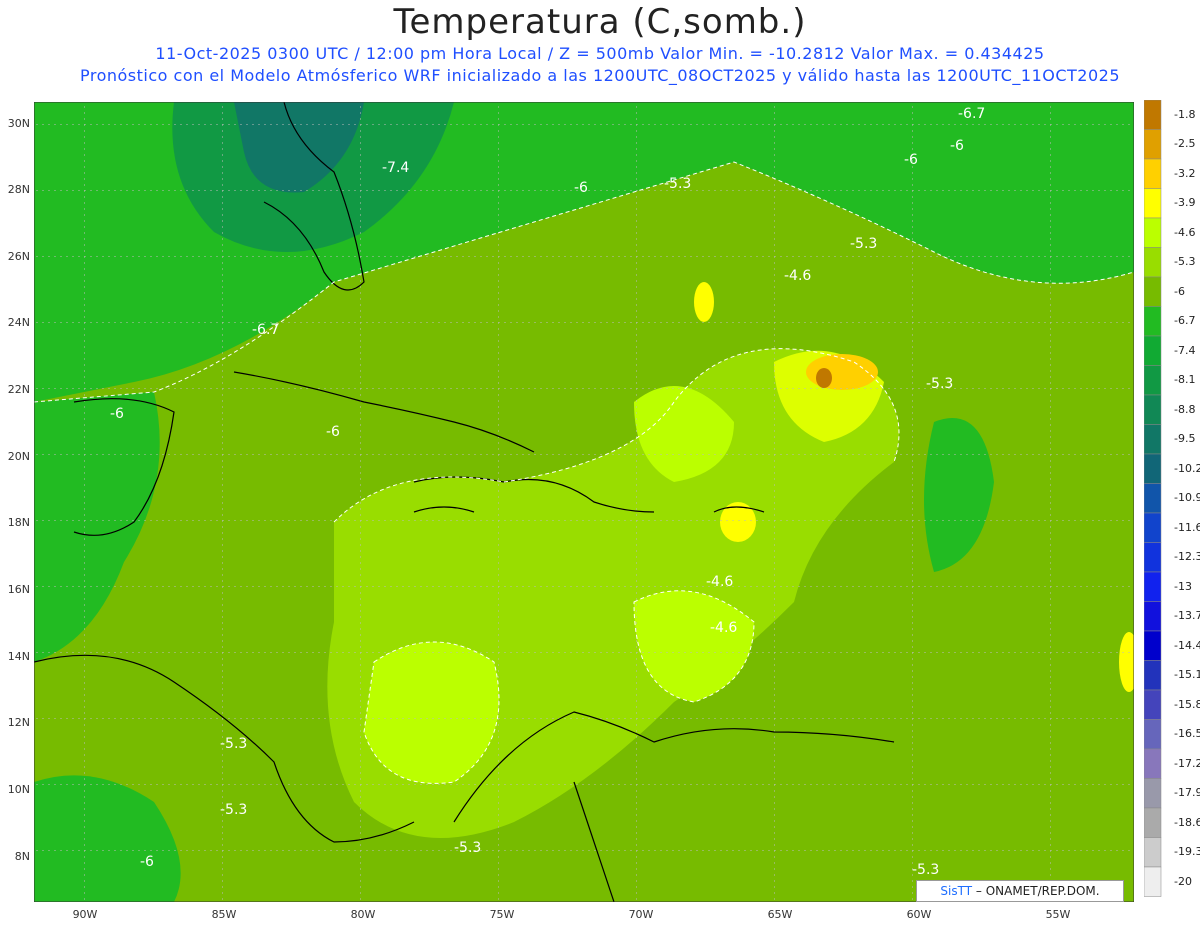 This screenshot has height=927, width=1200. What do you see at coordinates (1185, 321) in the screenshot?
I see `colorbar-label: -6.7` at bounding box center [1185, 321].